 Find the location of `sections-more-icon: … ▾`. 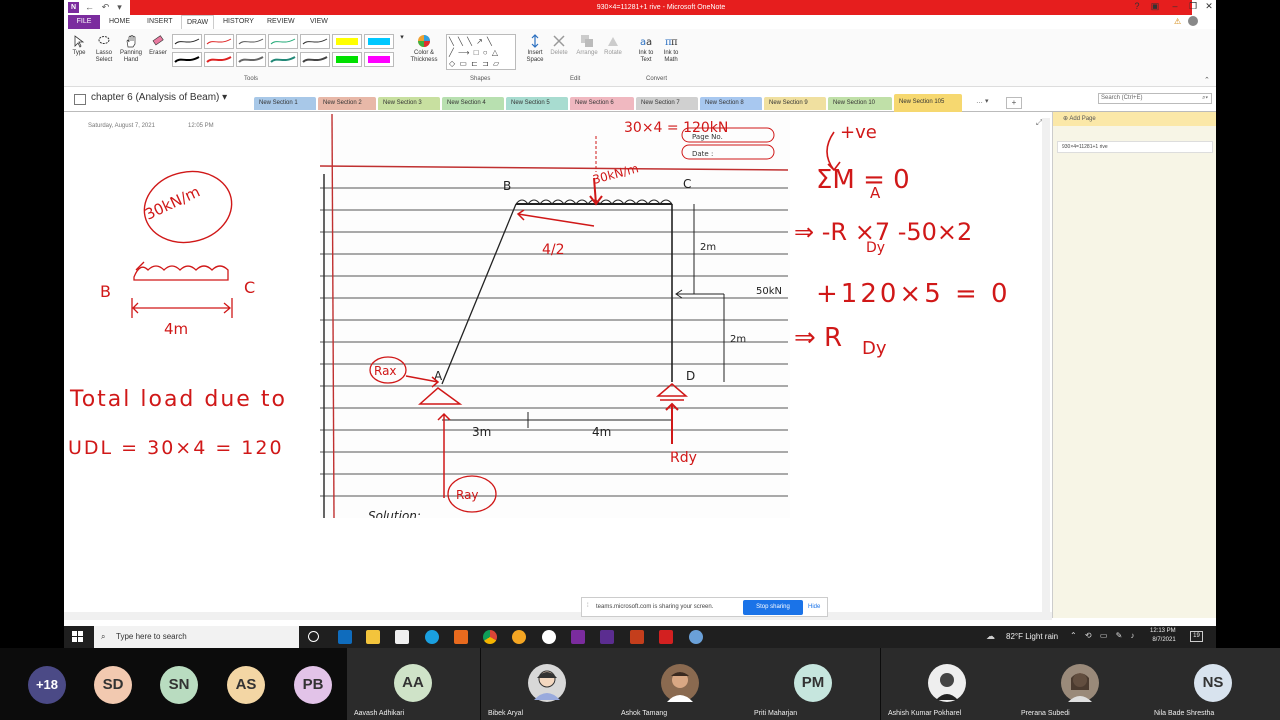

sections-more-icon: … ▾ is located at coordinates (982, 101).